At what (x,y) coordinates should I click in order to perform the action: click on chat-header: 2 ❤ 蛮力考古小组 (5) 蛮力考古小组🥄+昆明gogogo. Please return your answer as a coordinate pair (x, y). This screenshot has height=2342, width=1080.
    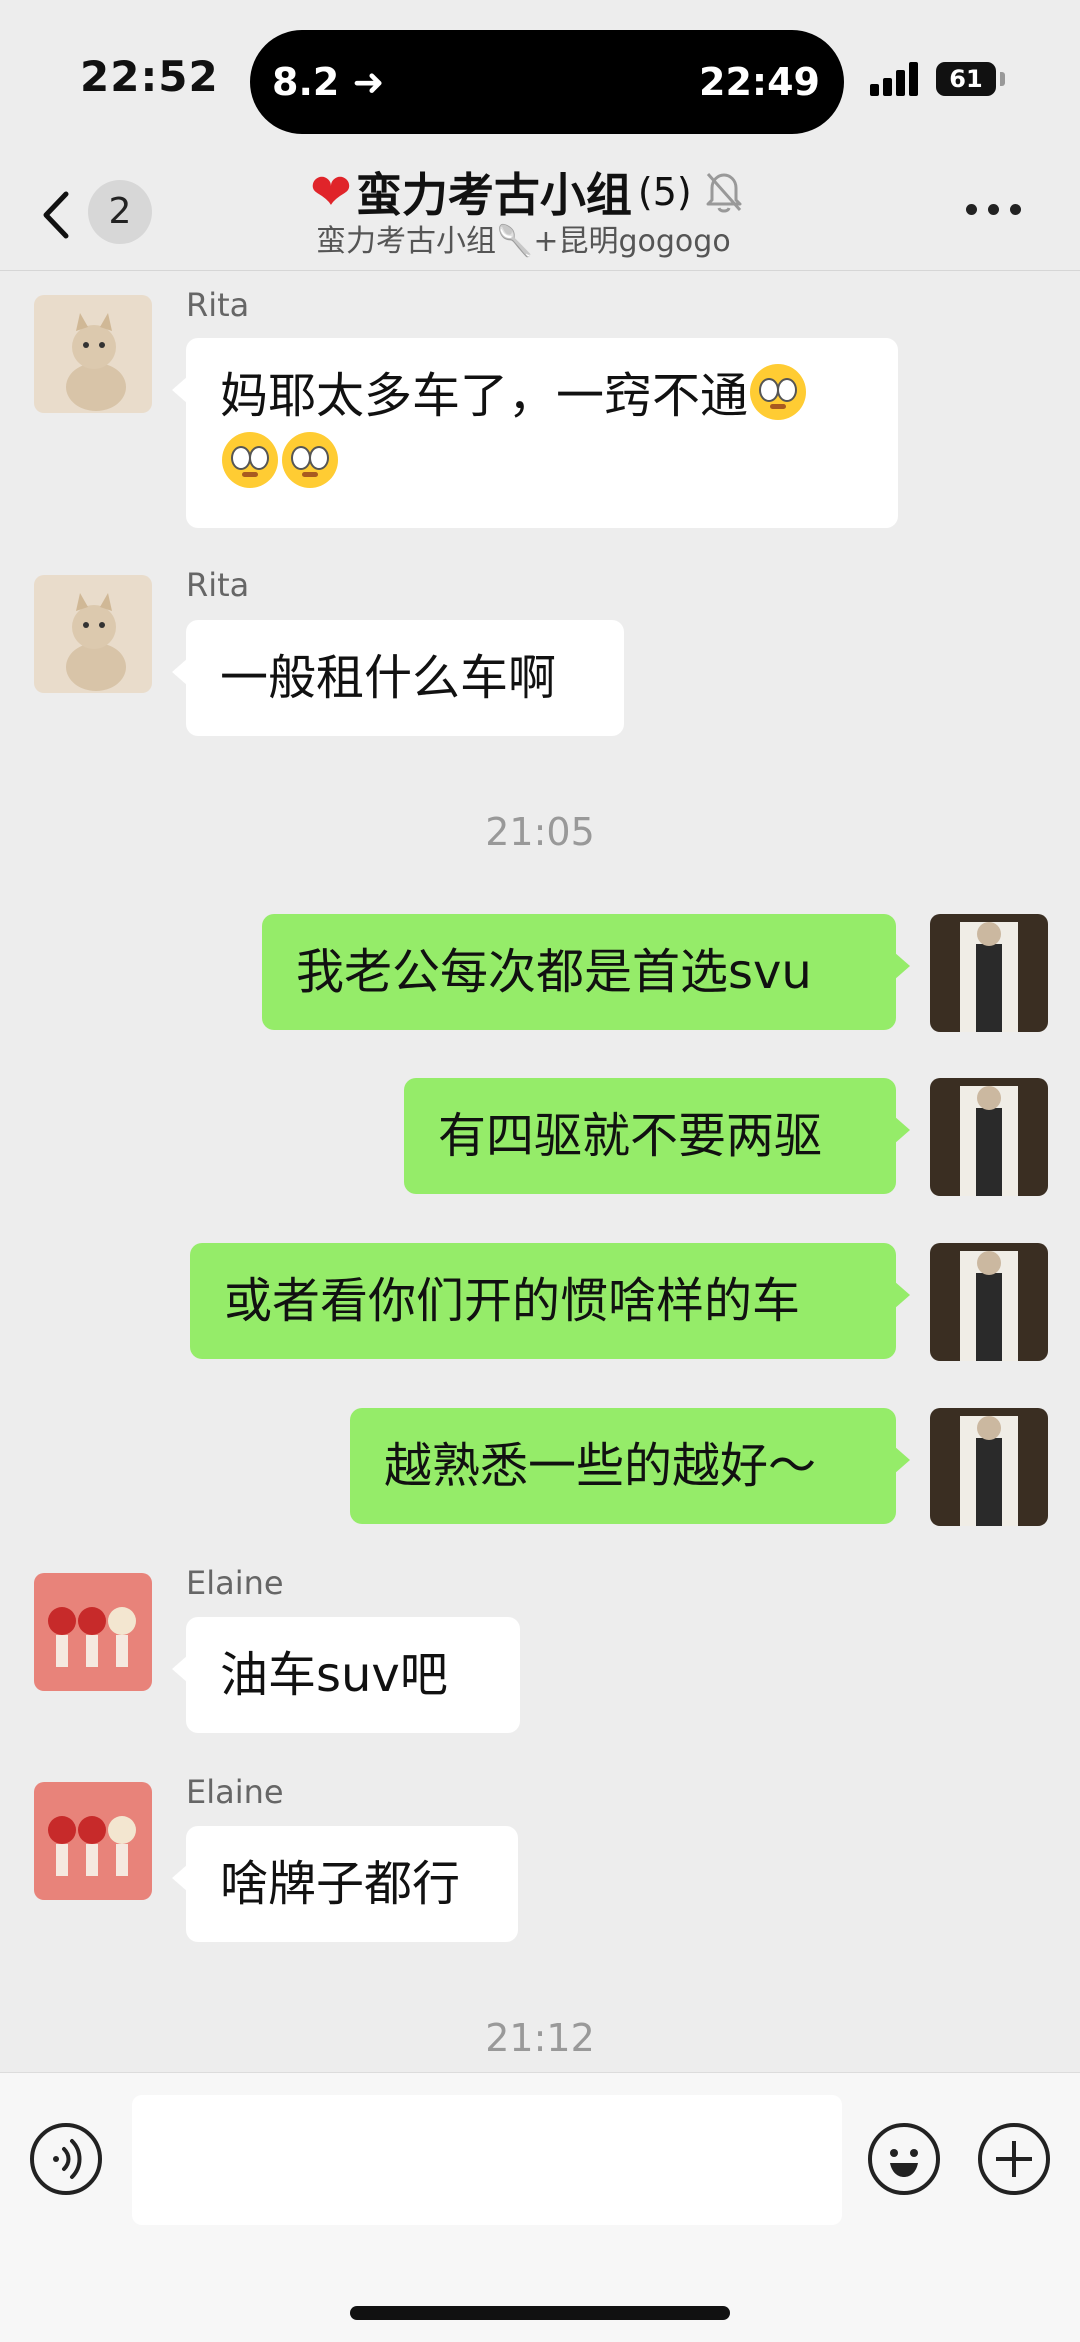
    Looking at the image, I should click on (540, 215).